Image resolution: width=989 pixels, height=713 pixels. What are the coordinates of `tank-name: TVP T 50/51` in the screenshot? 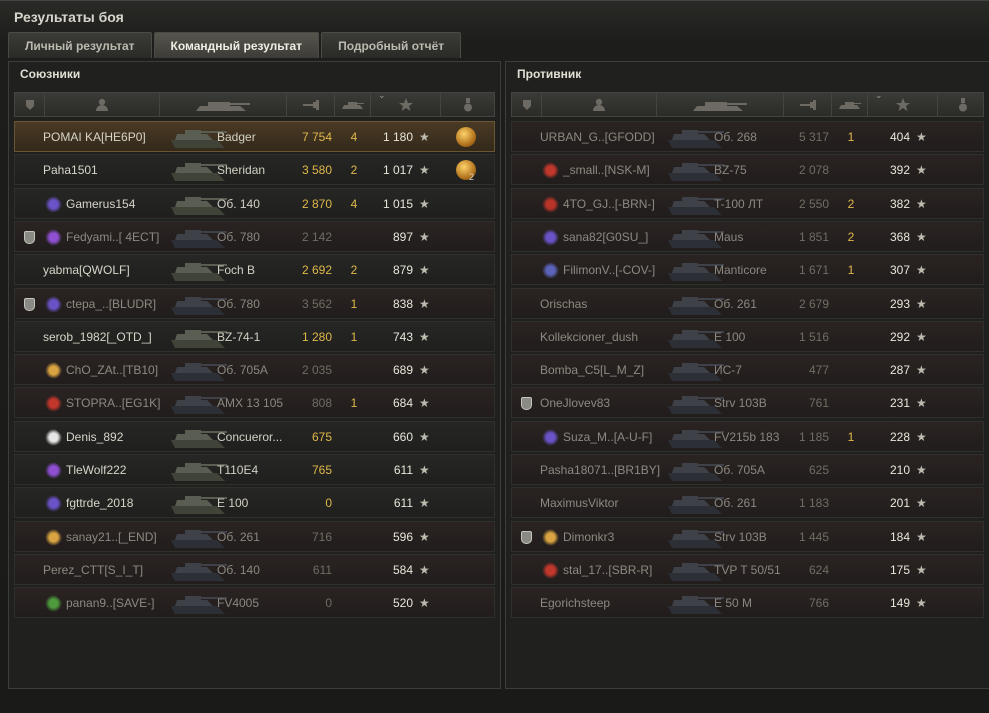 It's located at (747, 569).